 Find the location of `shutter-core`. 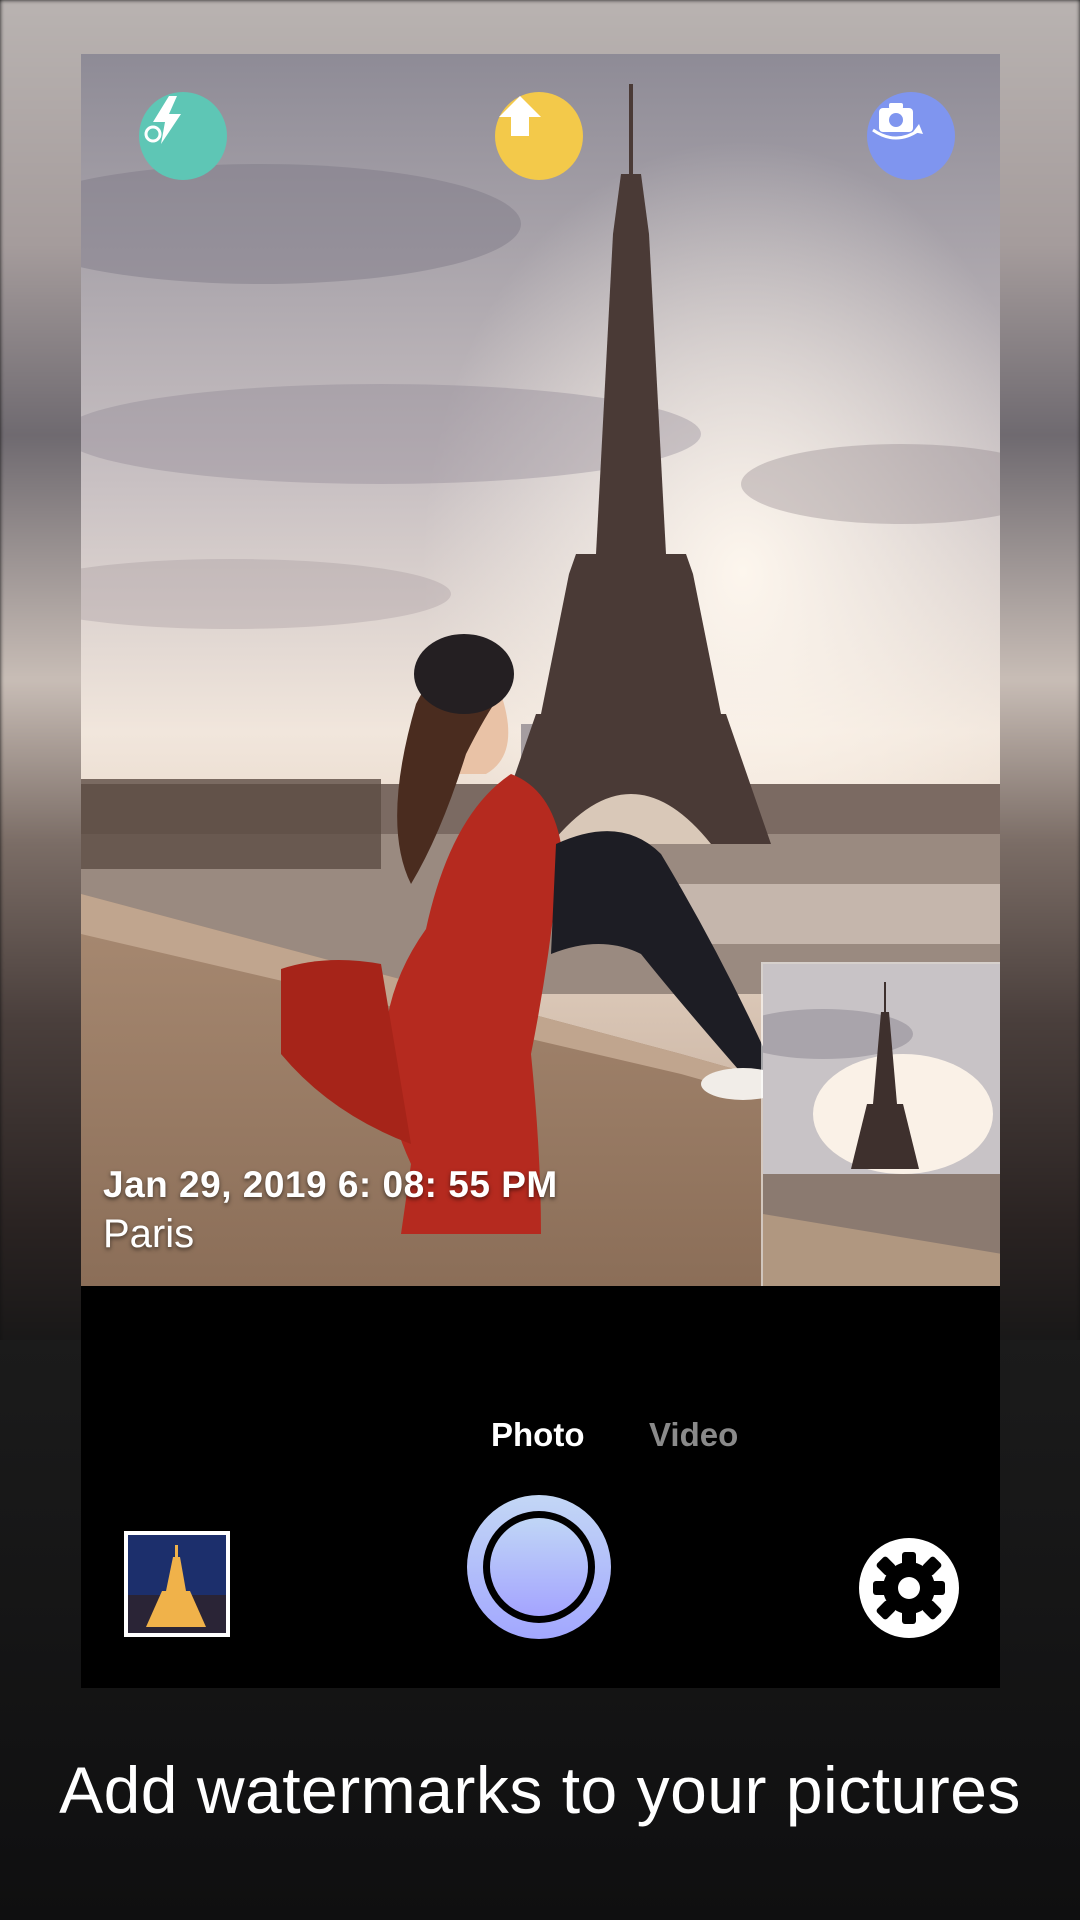

shutter-core is located at coordinates (539, 1567).